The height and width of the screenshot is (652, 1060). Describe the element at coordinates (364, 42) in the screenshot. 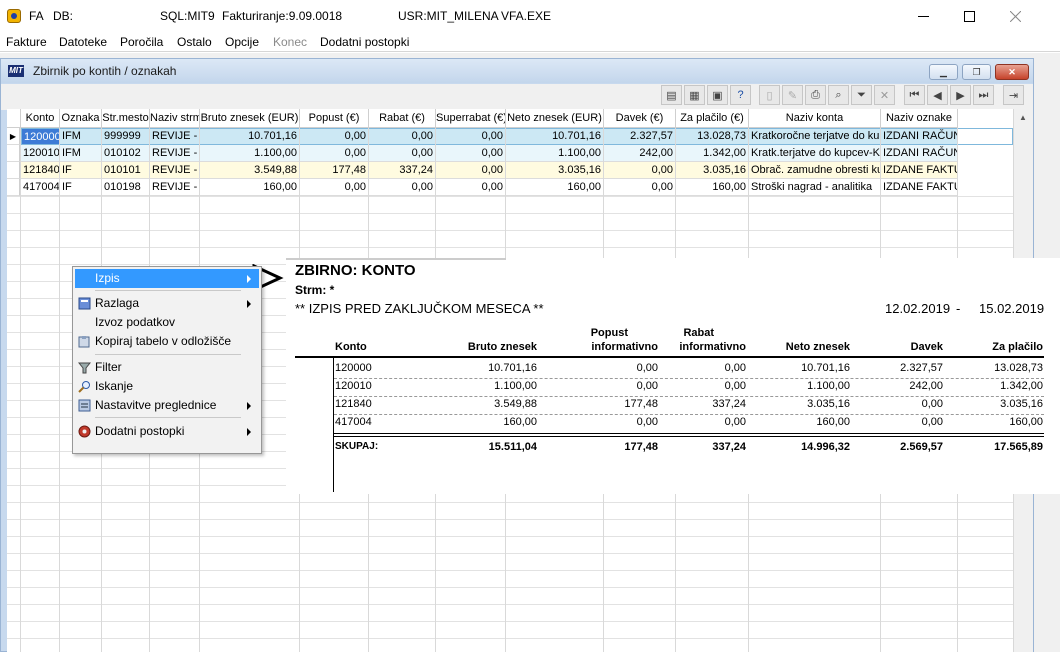

I see `menu-dodatni-postopki: Dodatni postopki` at that location.